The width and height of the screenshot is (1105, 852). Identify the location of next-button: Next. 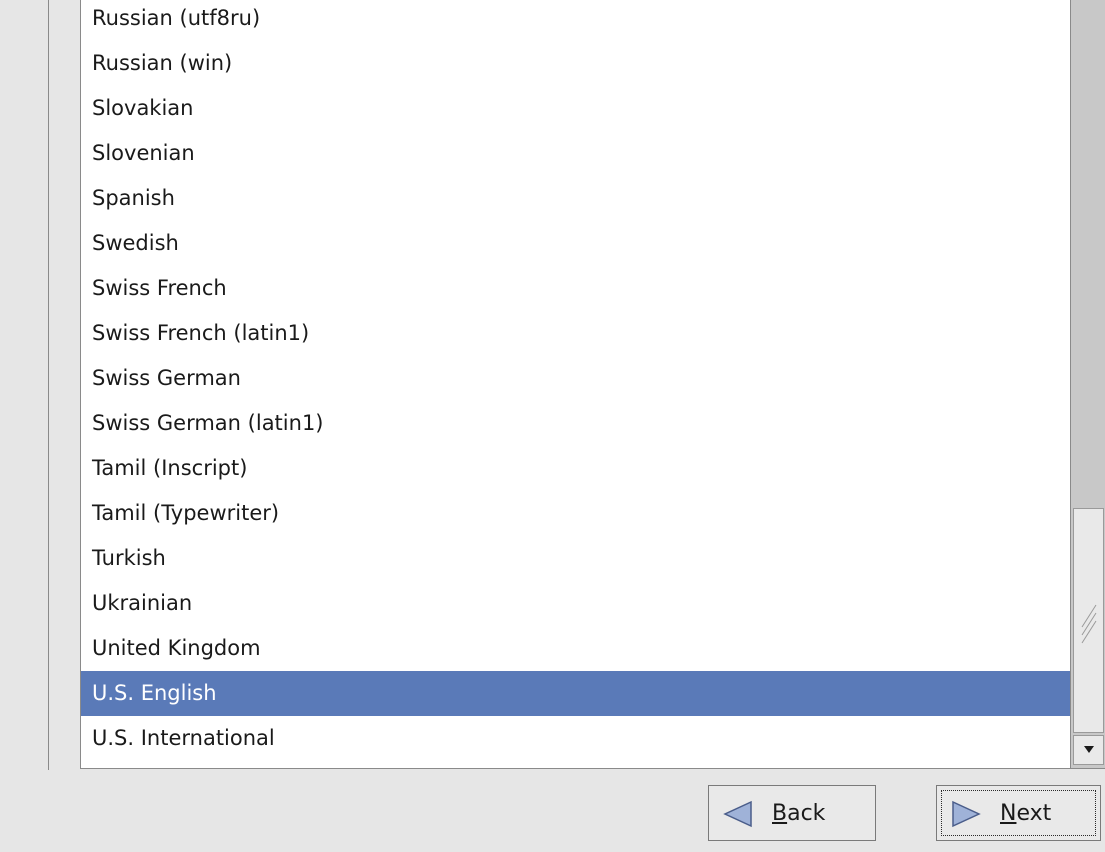
(1018, 813).